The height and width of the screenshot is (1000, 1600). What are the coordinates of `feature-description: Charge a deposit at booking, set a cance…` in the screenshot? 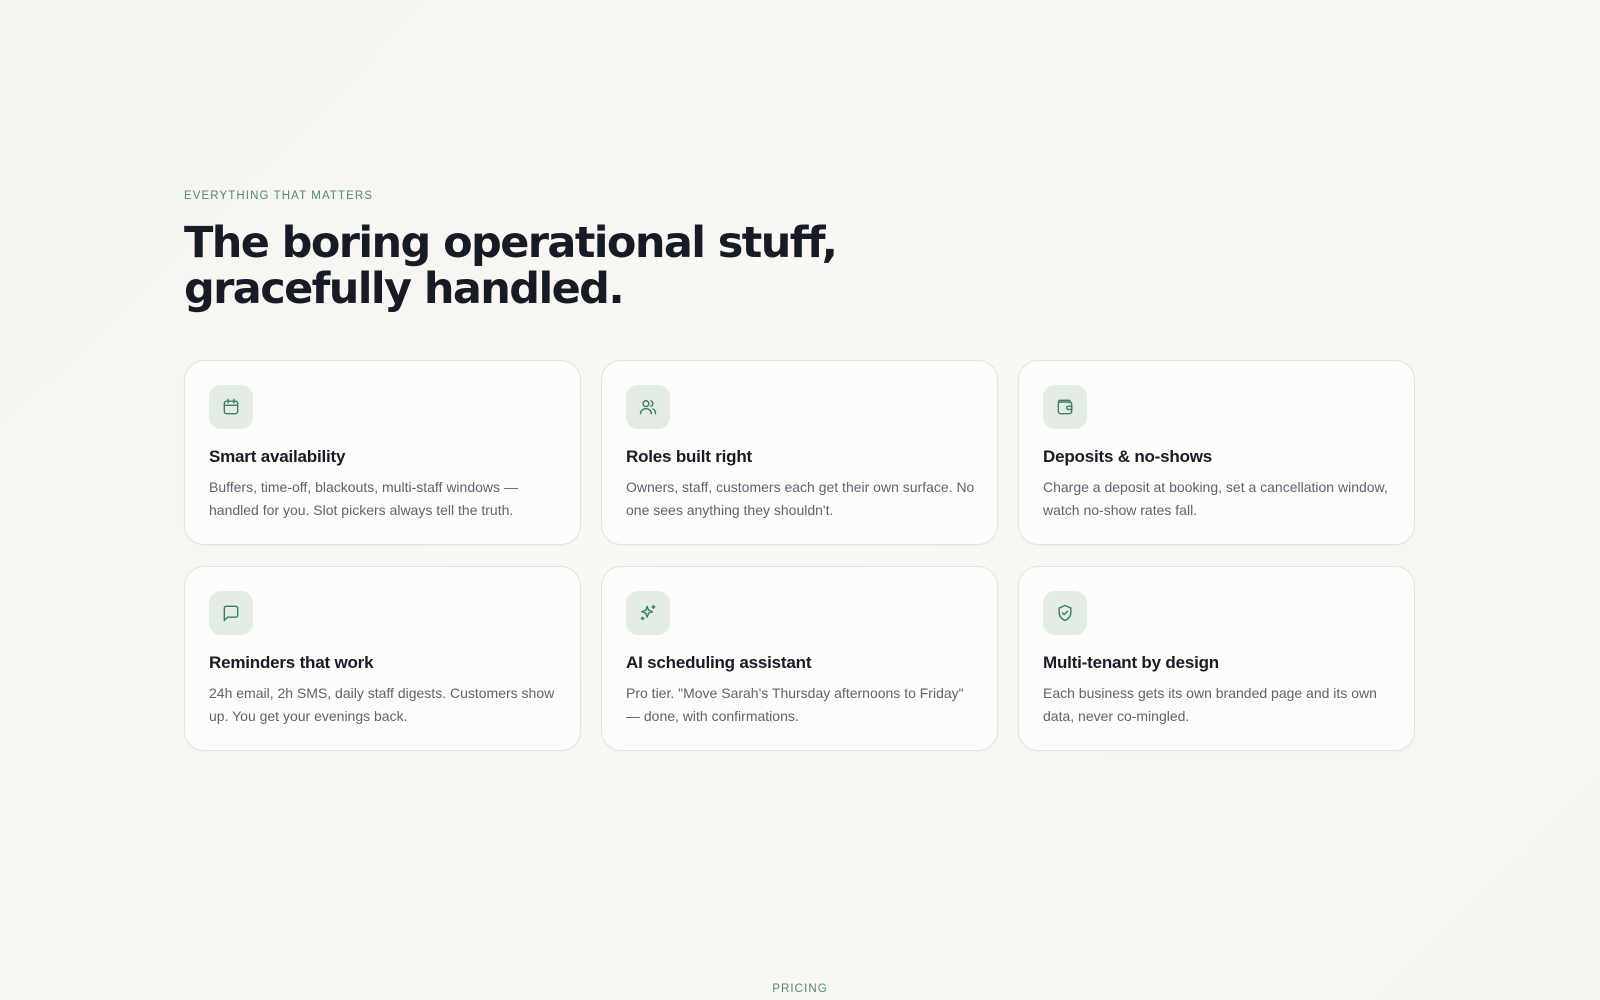 It's located at (1215, 498).